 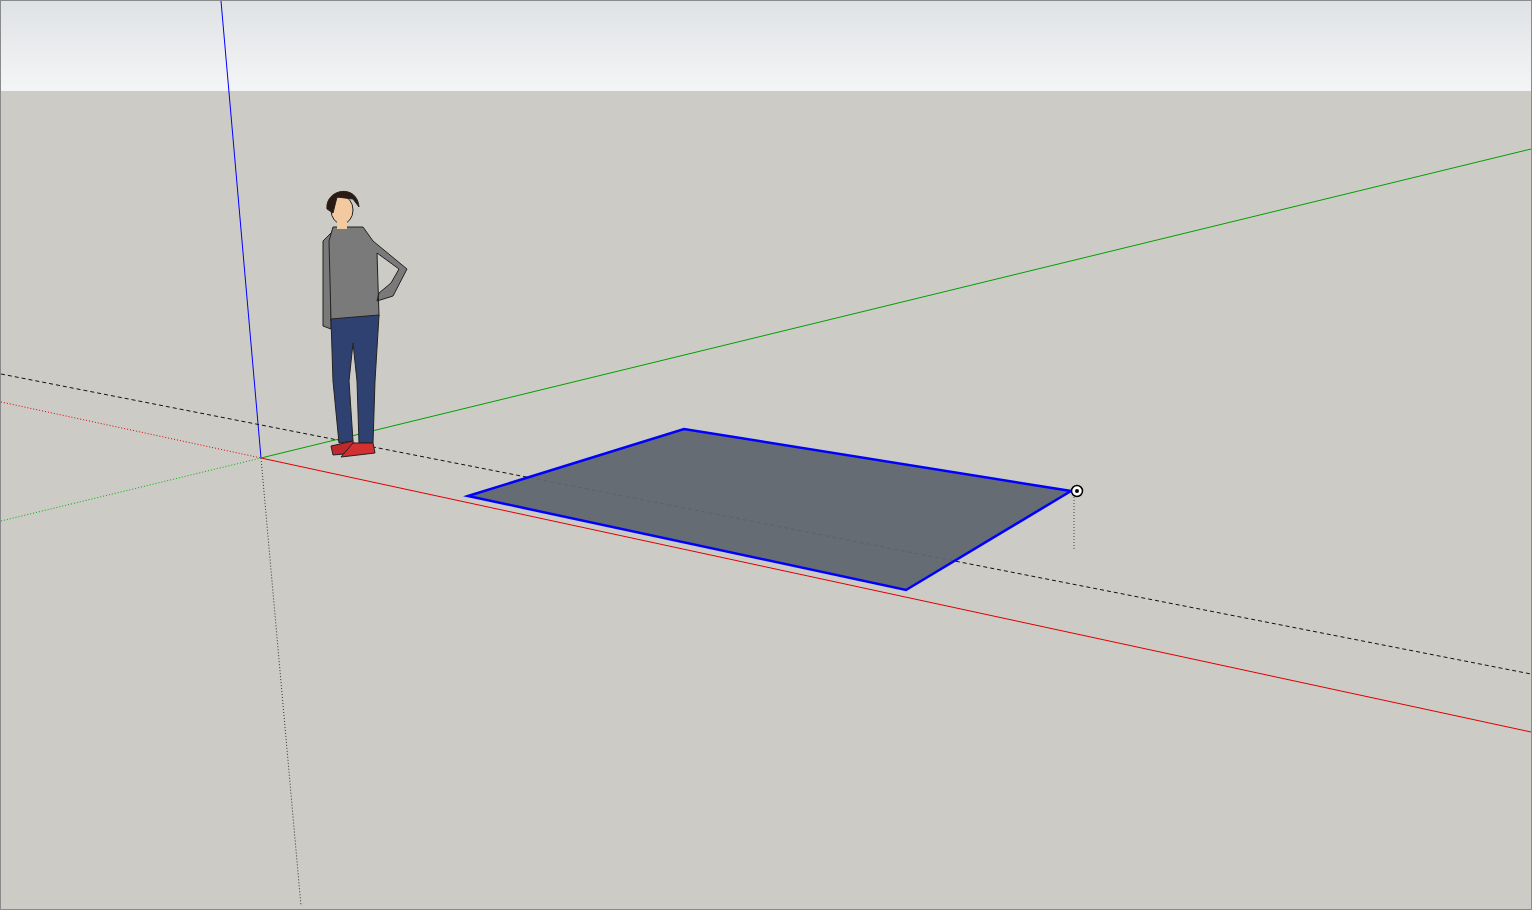 What do you see at coordinates (1077, 491) in the screenshot?
I see `endpoint-inference-icon` at bounding box center [1077, 491].